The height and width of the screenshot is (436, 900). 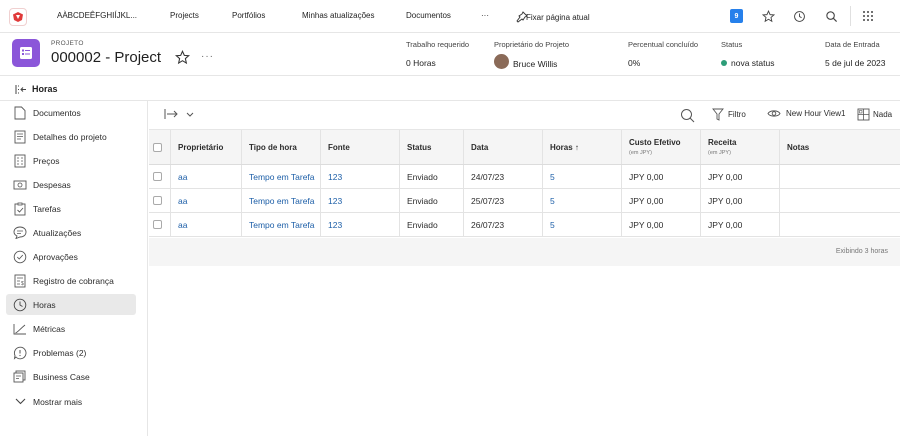 I want to click on sidebar-item-expenses: Despesas, so click(x=71, y=184).